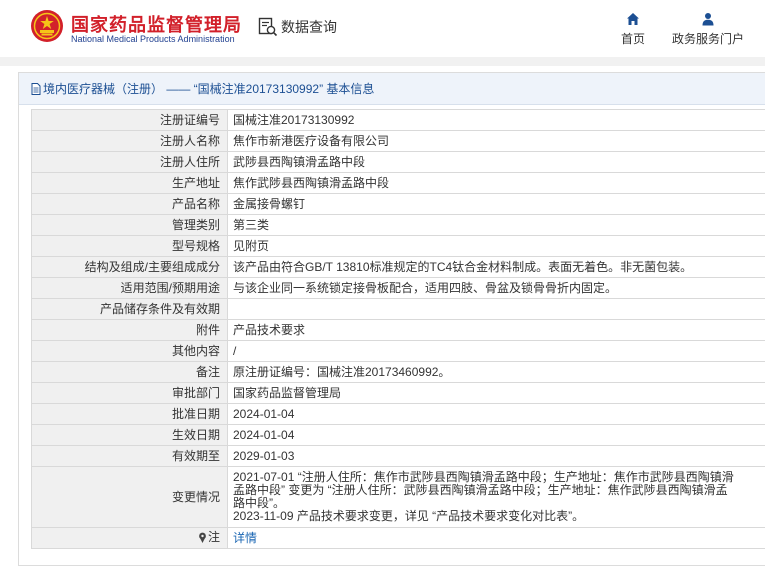  I want to click on data-query-link: 数据查询, so click(297, 27).